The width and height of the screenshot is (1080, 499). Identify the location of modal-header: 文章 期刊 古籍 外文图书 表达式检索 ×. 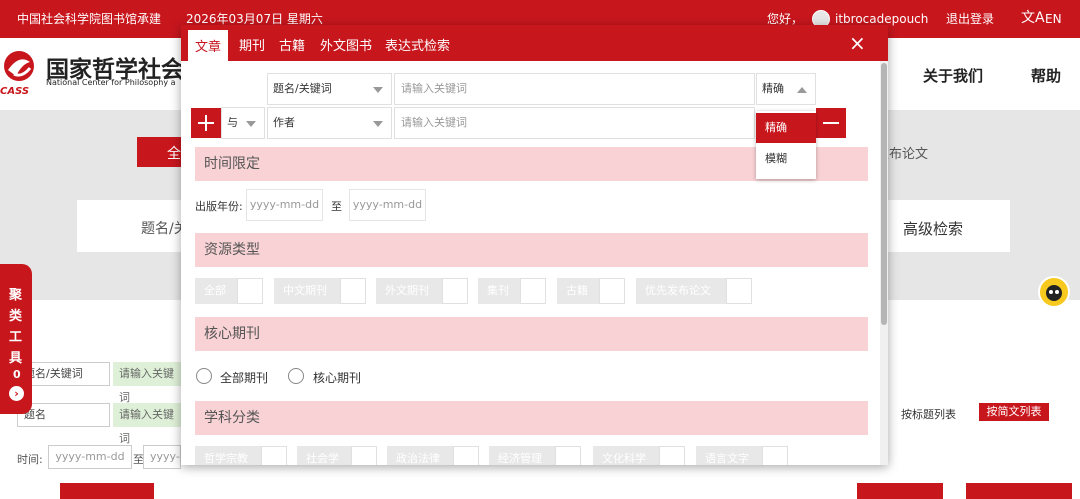
(534, 43).